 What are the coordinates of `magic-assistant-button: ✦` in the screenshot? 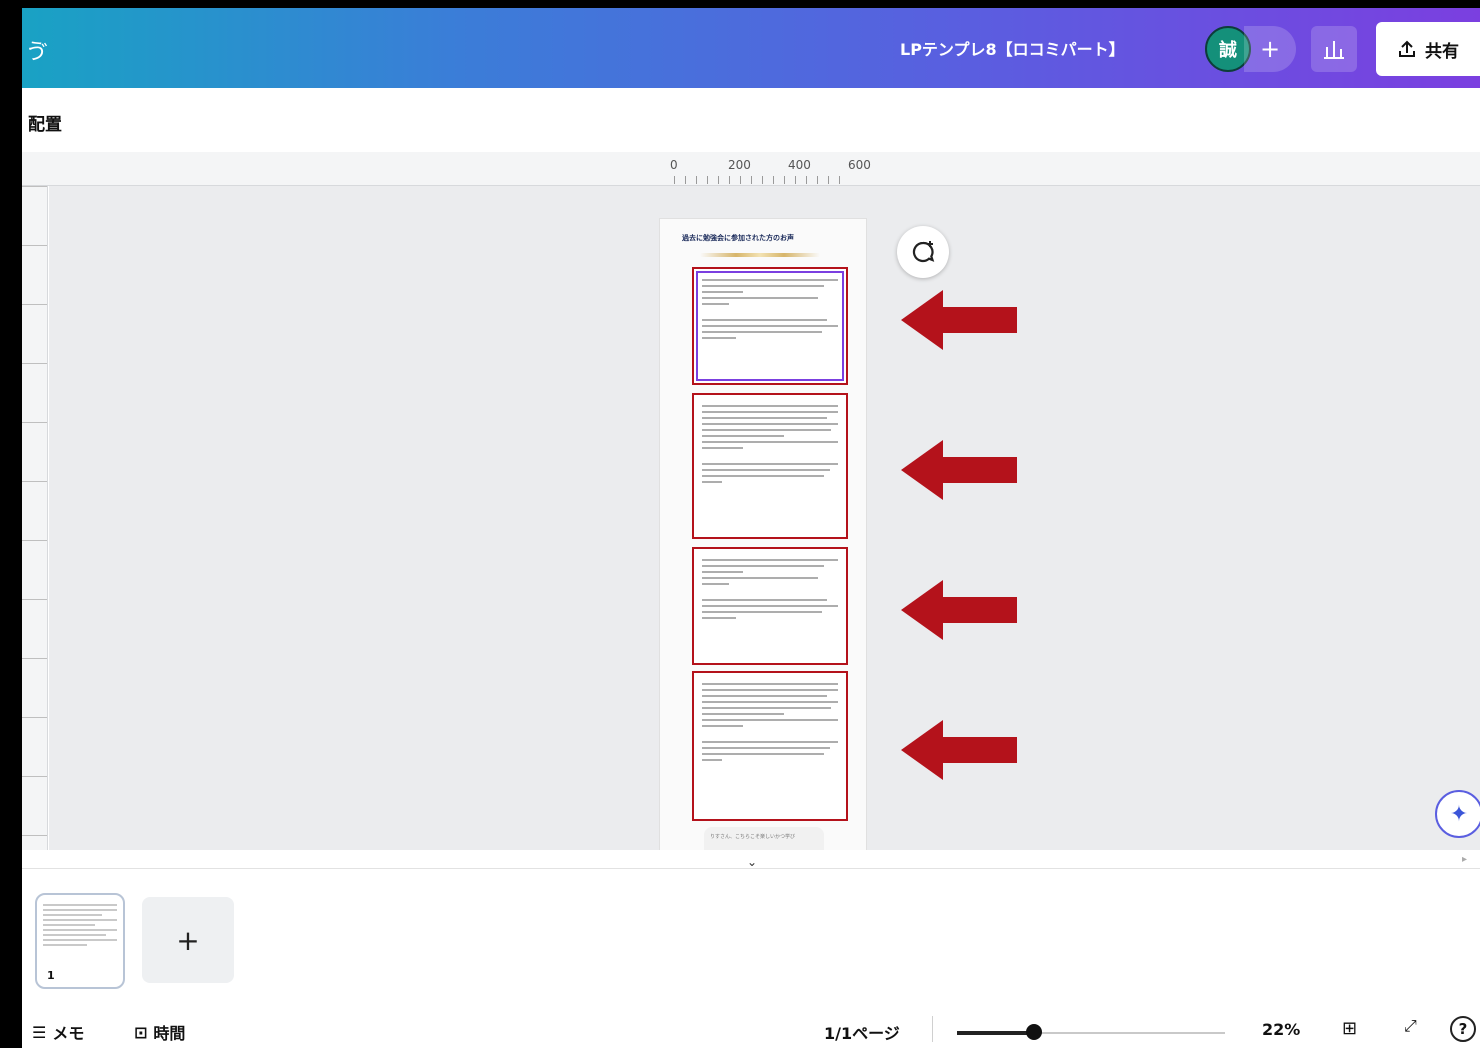 It's located at (1457, 814).